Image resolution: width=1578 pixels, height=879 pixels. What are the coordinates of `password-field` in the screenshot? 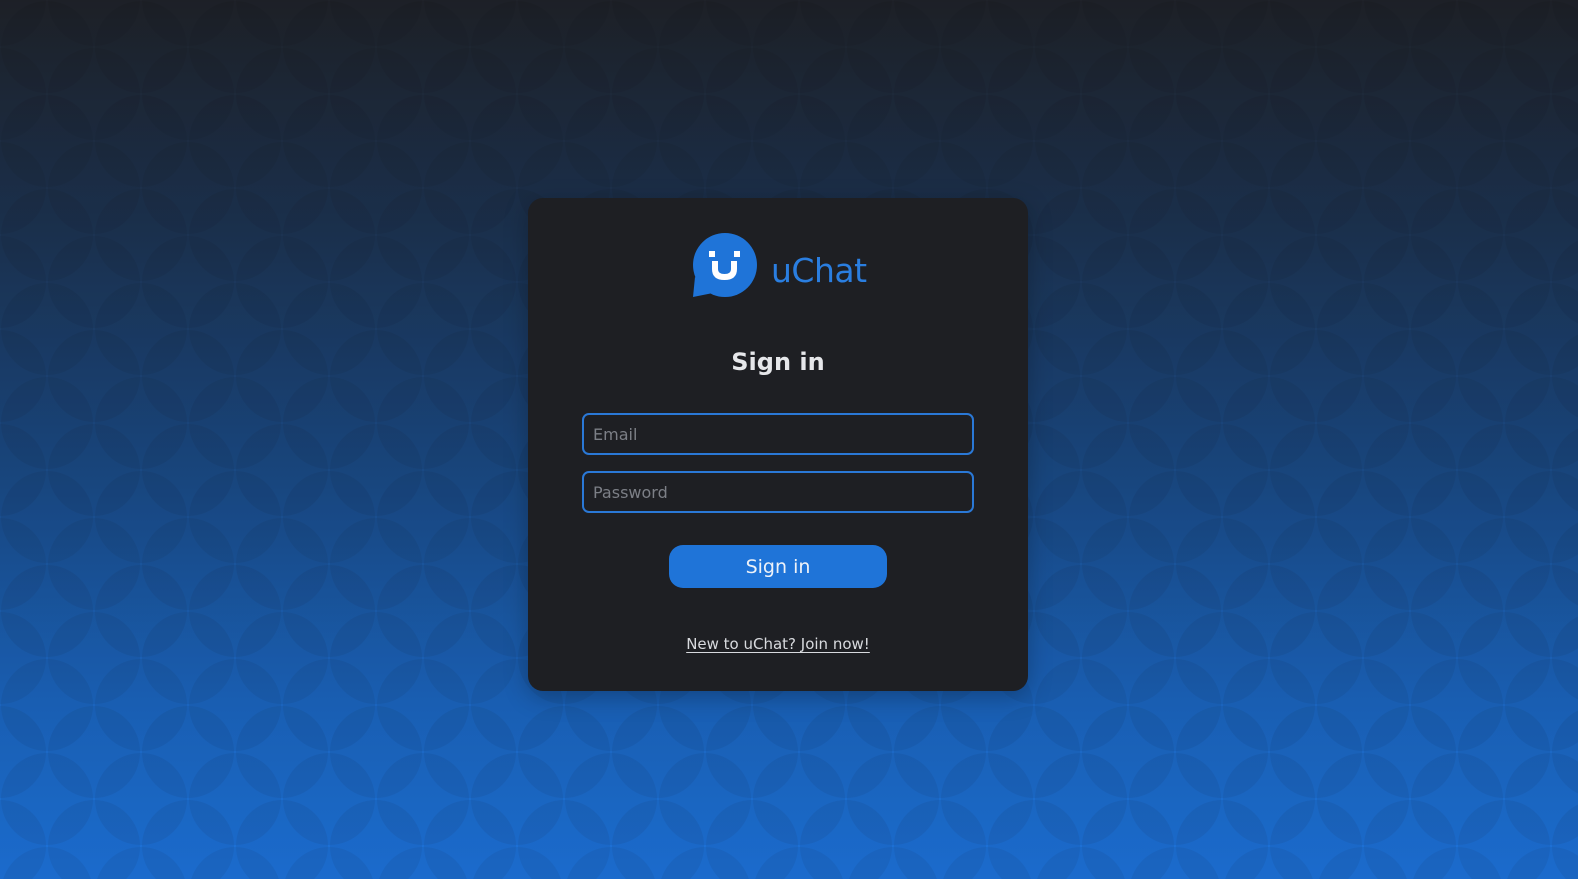 It's located at (778, 492).